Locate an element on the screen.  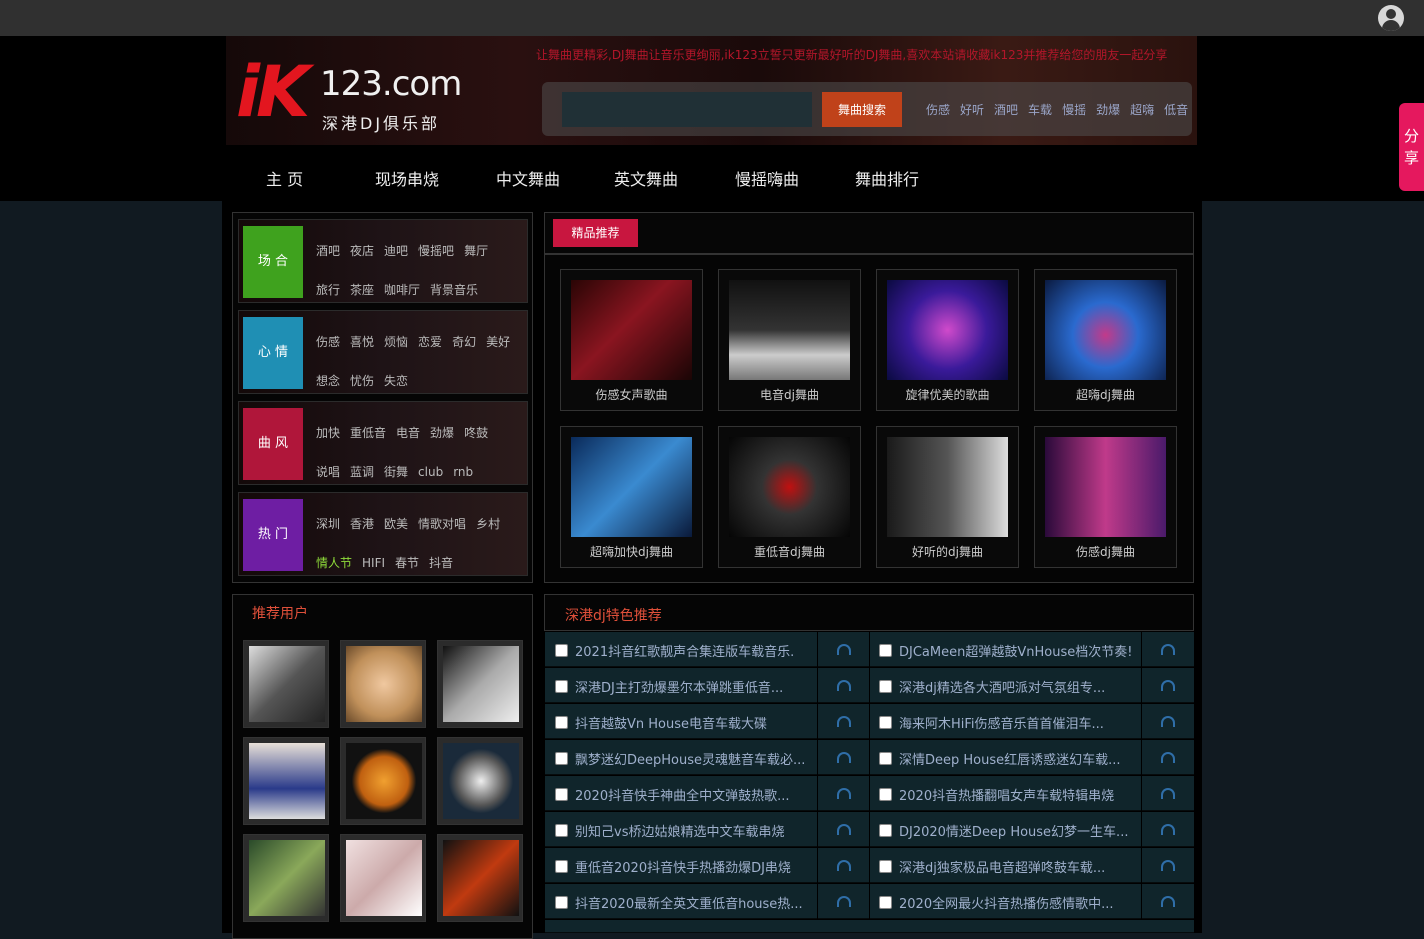
category-item: 咖啡厅 is located at coordinates (402, 290).